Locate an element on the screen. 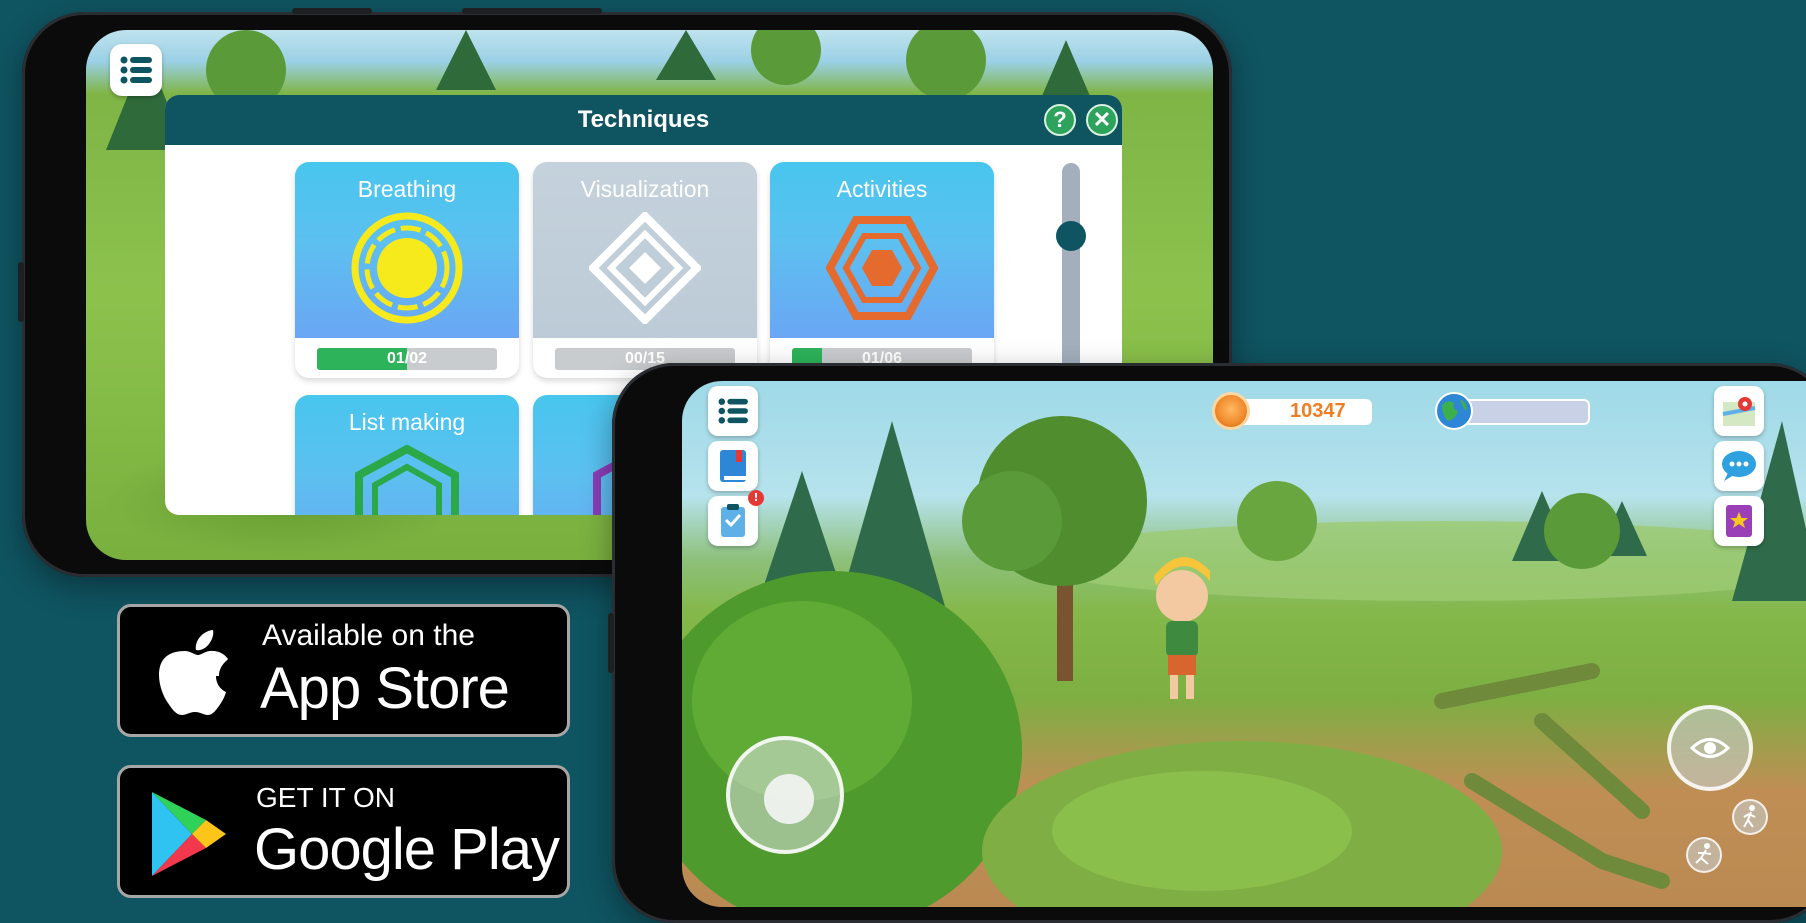 The image size is (1806, 923). technique-card-list-making: List making is located at coordinates (407, 455).